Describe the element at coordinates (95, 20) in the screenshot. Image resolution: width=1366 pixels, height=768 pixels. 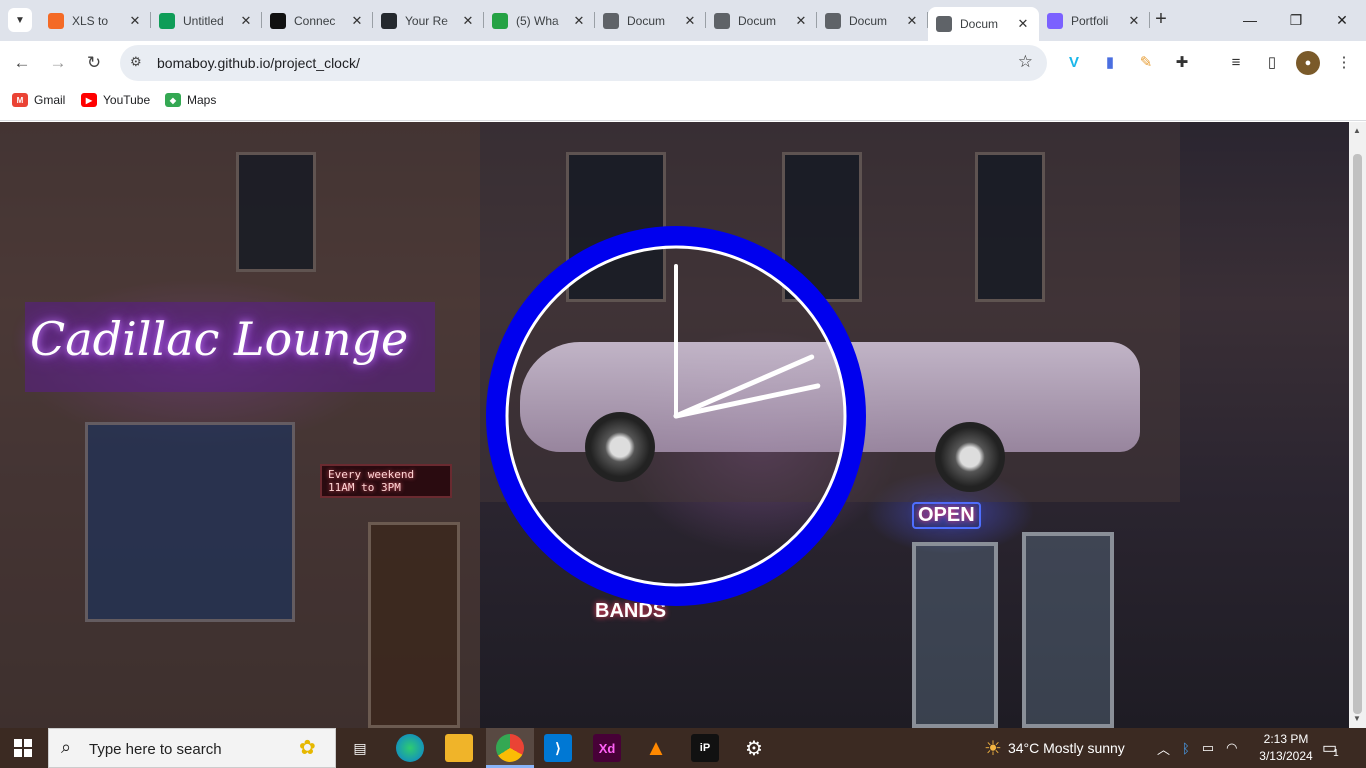
I see `browser-tab: XLS to ✕` at that location.